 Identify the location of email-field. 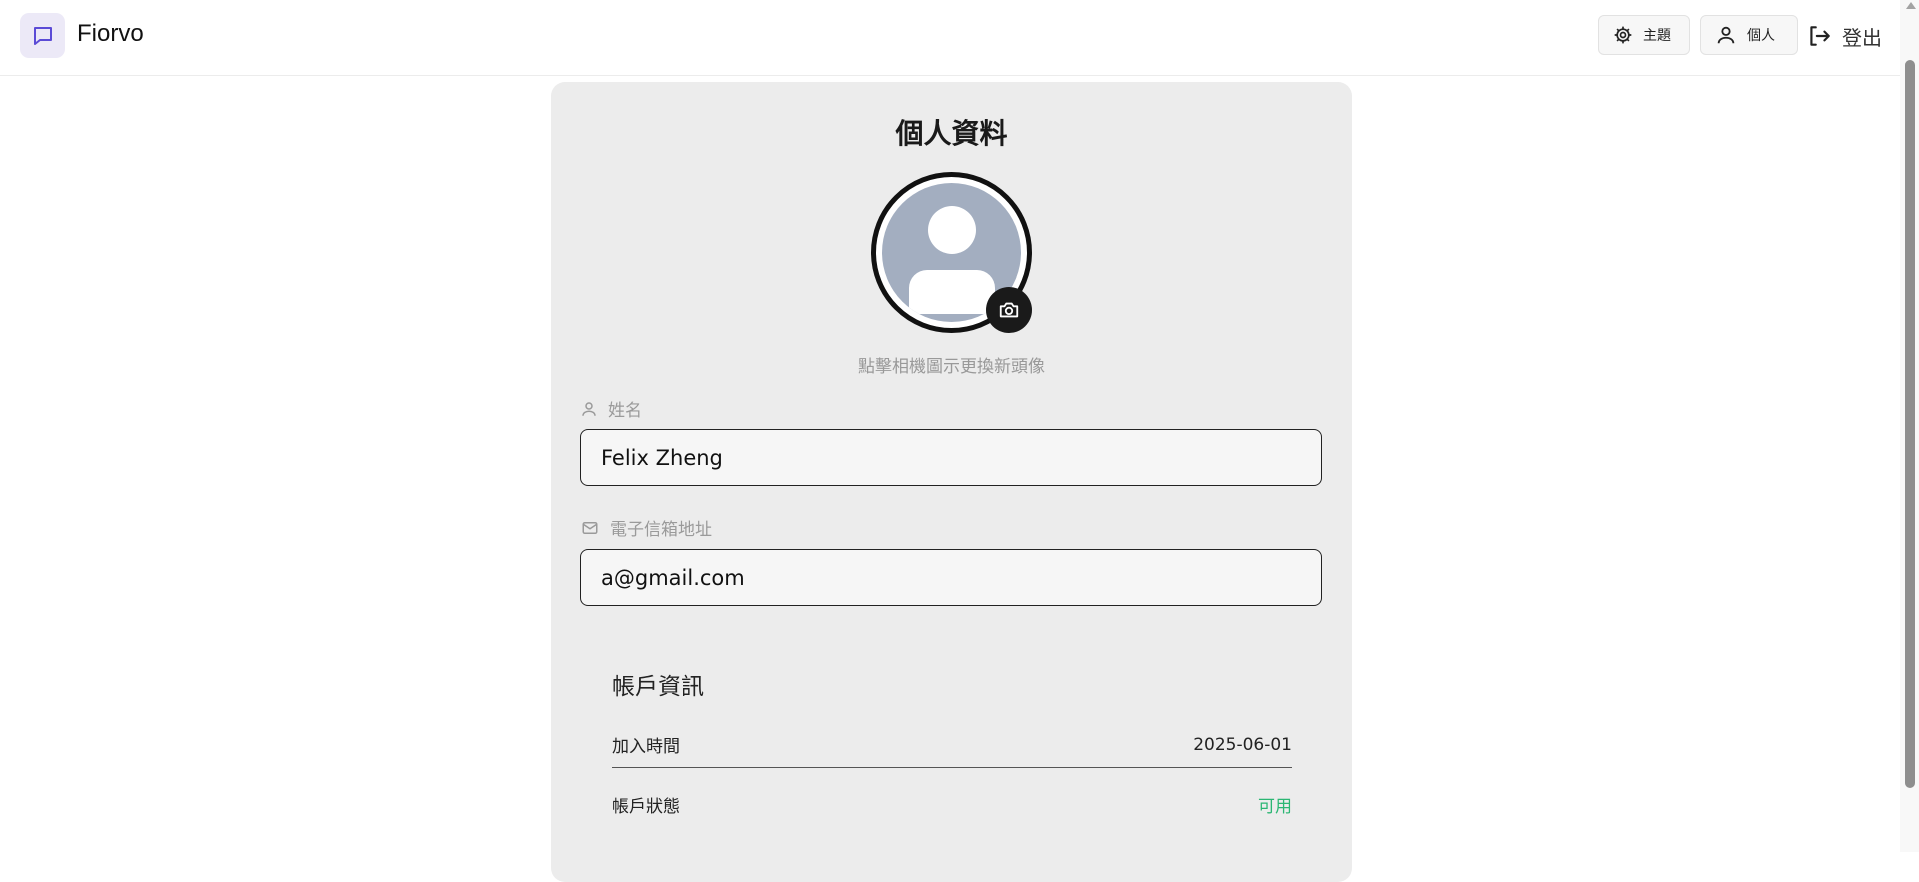
(951, 577).